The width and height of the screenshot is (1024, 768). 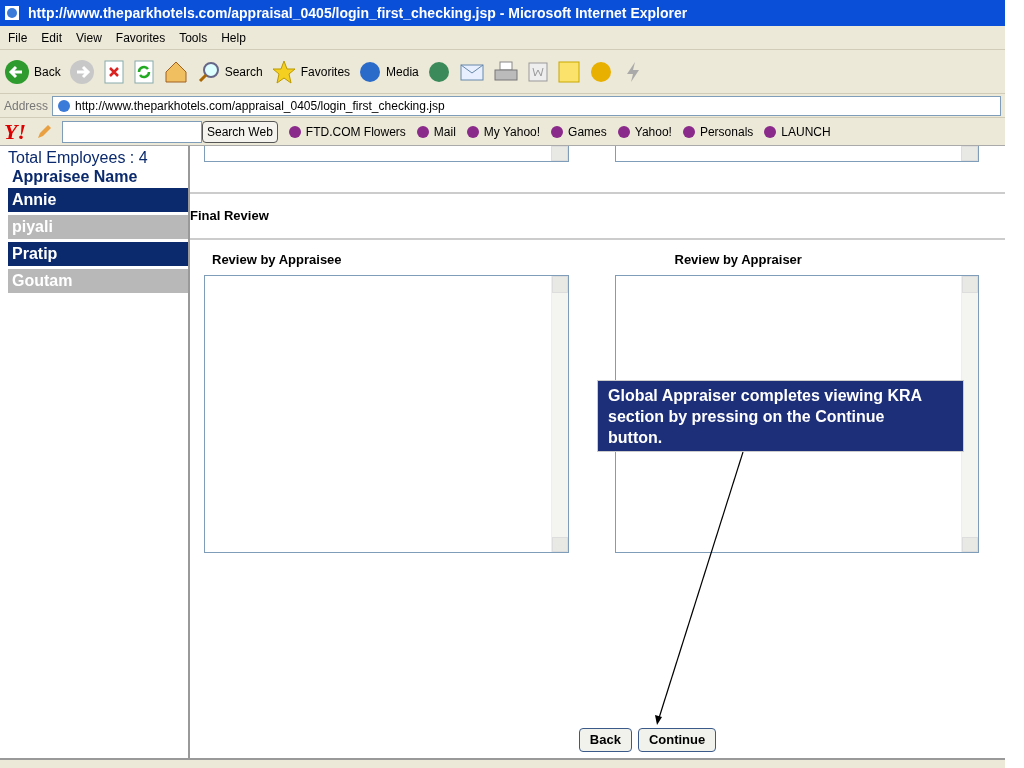 I want to click on menu-item: Help, so click(x=233, y=37).